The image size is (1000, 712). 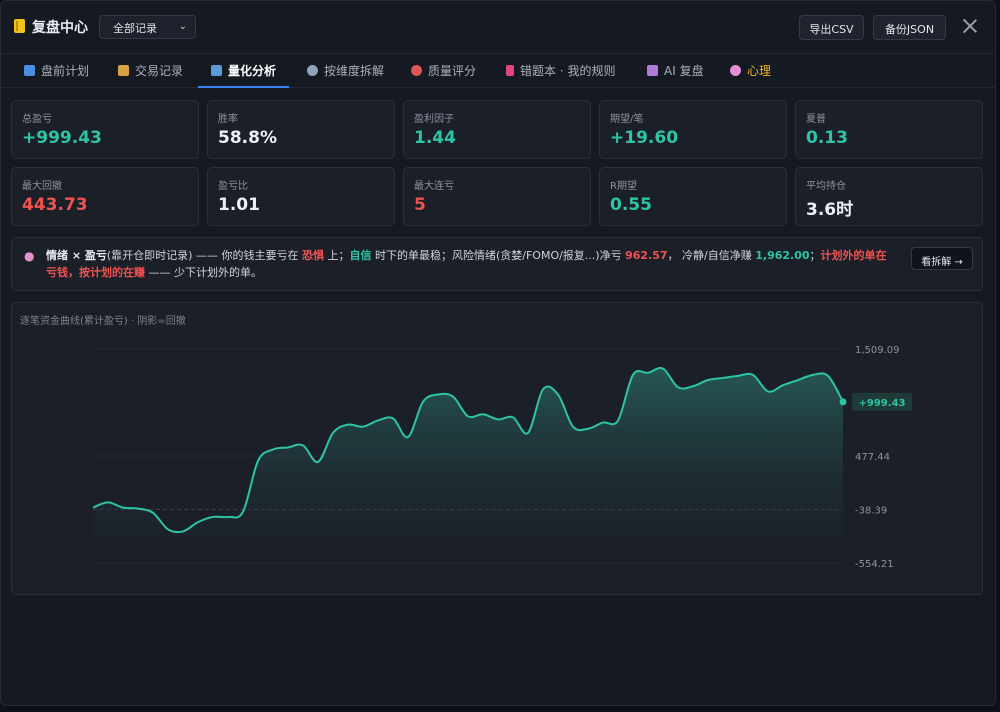 I want to click on chevron-down-icon: ⌄, so click(x=182, y=26).